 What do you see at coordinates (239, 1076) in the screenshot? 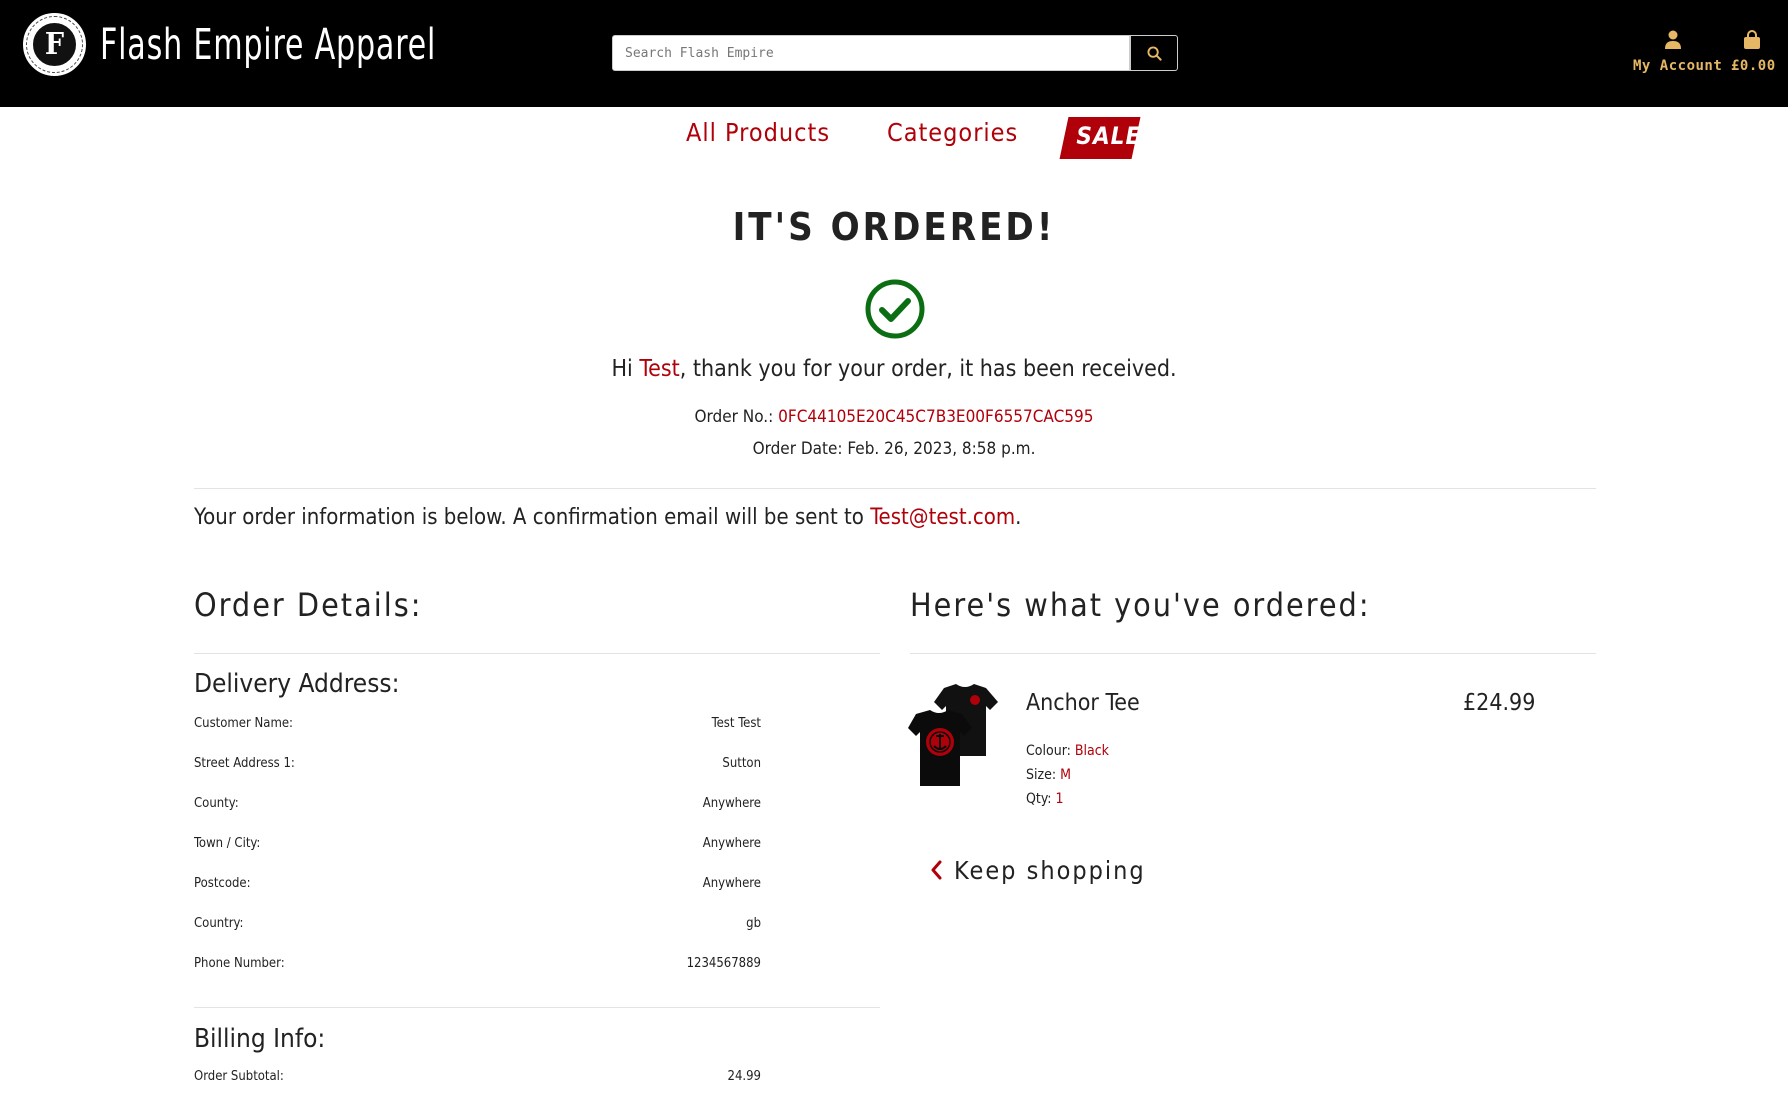
I see `order-subtotal-label: Order Subtotal:` at bounding box center [239, 1076].